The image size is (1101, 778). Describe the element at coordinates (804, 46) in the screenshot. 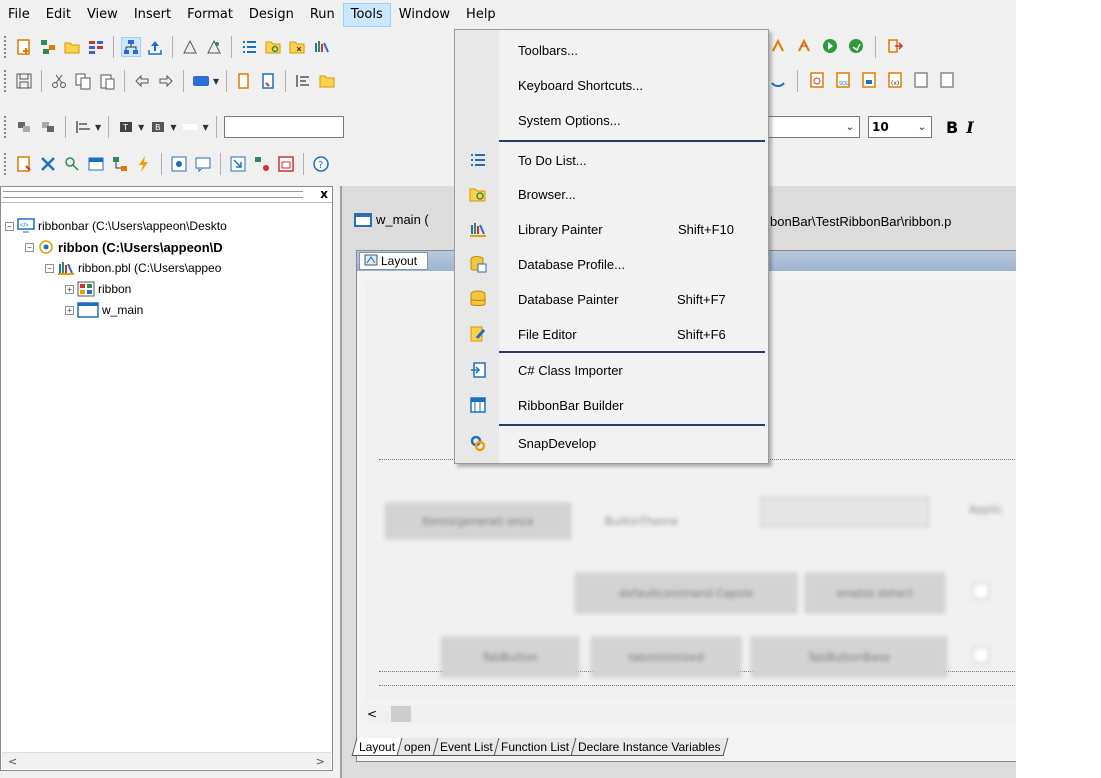

I see `stop-debug-icon` at that location.